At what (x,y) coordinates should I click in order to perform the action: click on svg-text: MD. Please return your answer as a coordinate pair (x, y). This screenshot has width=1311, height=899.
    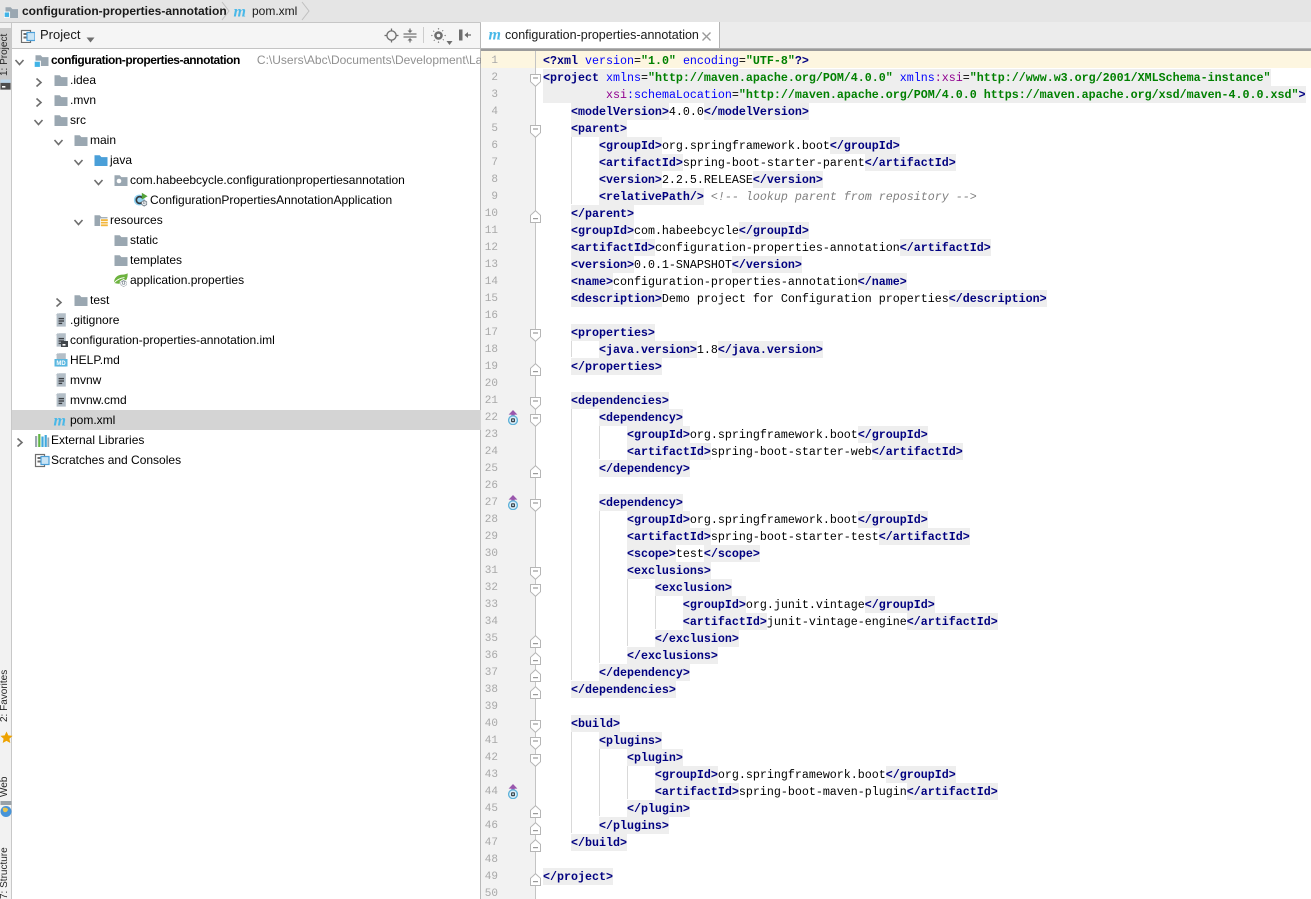
    Looking at the image, I should click on (61, 364).